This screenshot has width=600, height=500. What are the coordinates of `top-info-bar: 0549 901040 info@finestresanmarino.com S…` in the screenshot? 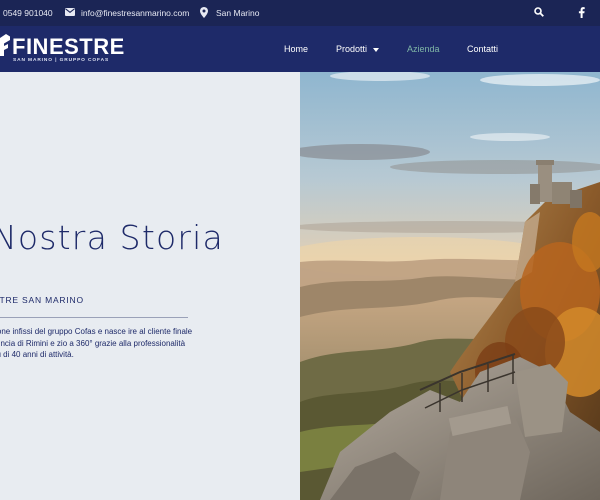 It's located at (300, 13).